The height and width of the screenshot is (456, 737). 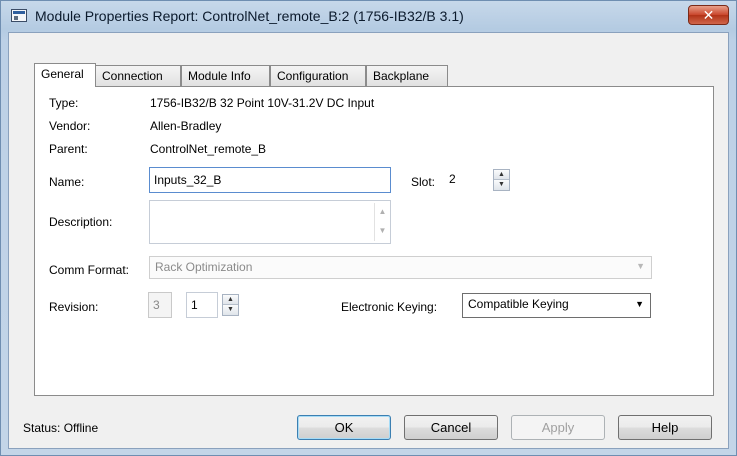 I want to click on type-label: Type:, so click(x=64, y=103).